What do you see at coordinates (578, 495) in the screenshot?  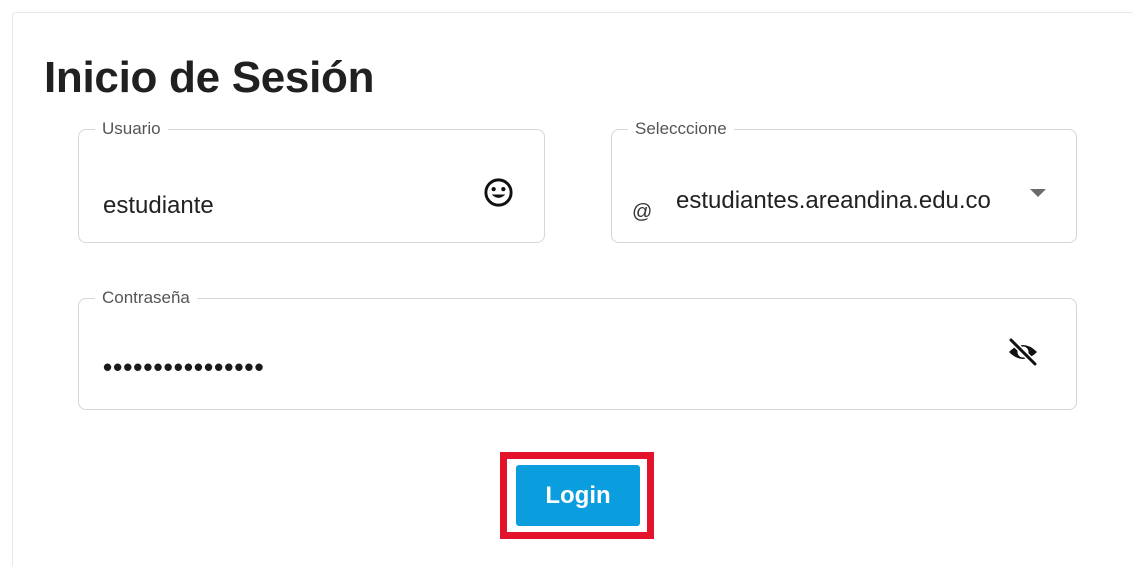 I see `login-button: Login` at bounding box center [578, 495].